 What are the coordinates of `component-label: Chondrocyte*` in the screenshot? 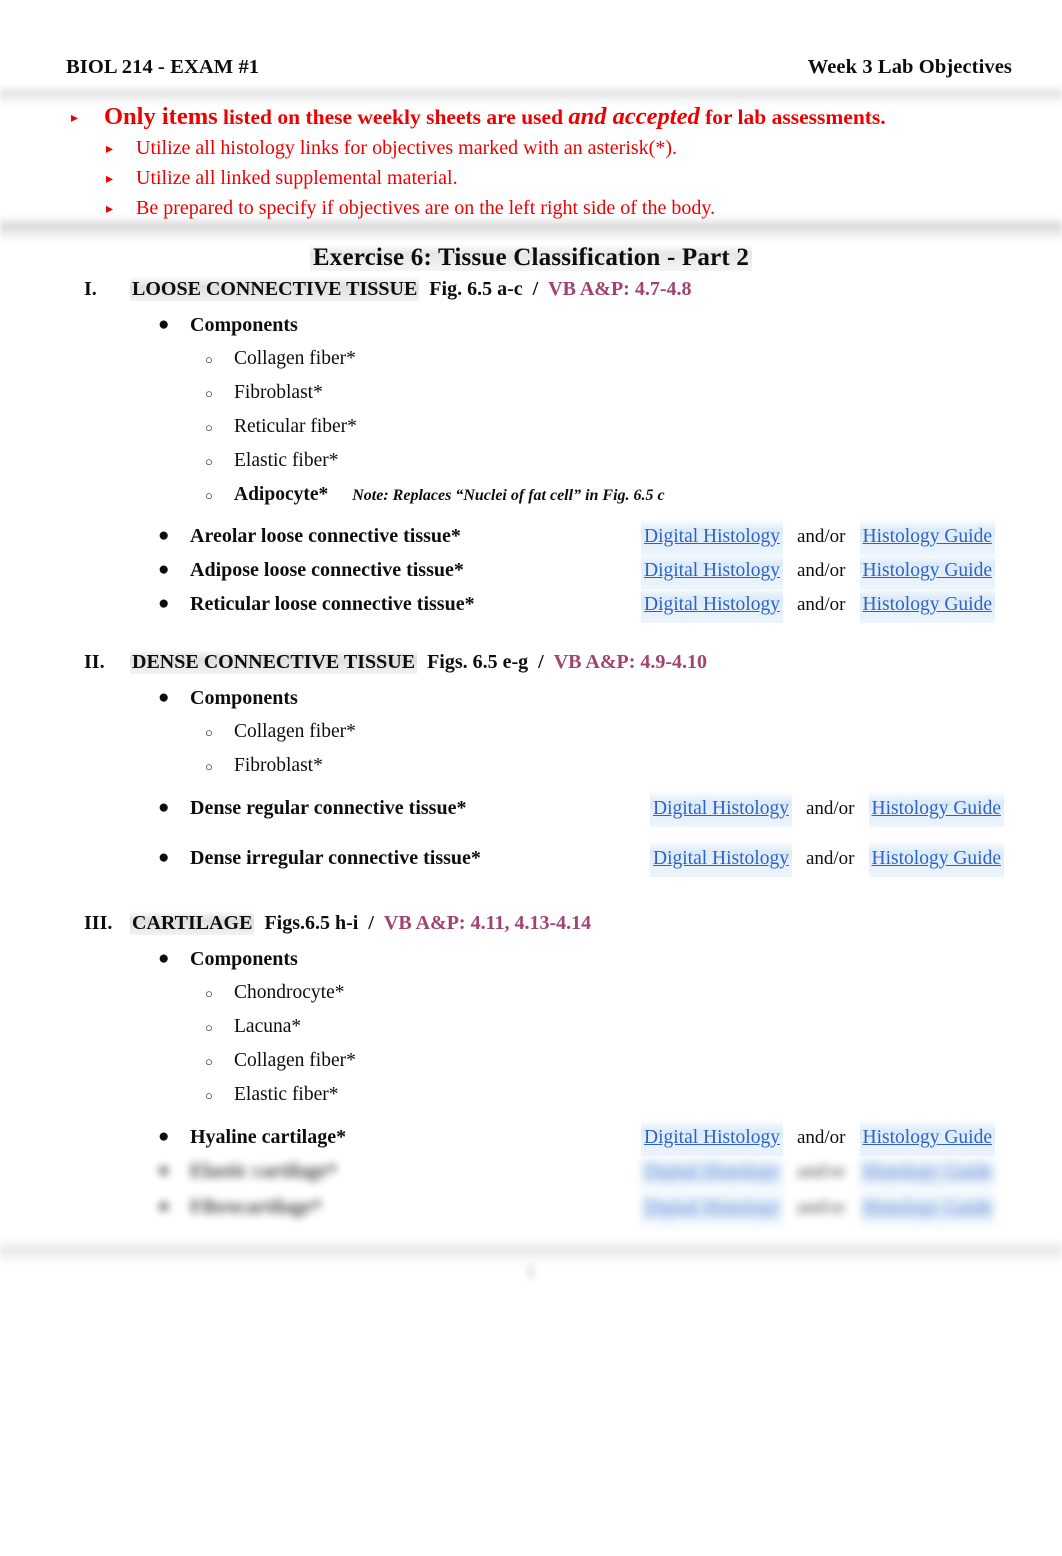 It's located at (289, 992).